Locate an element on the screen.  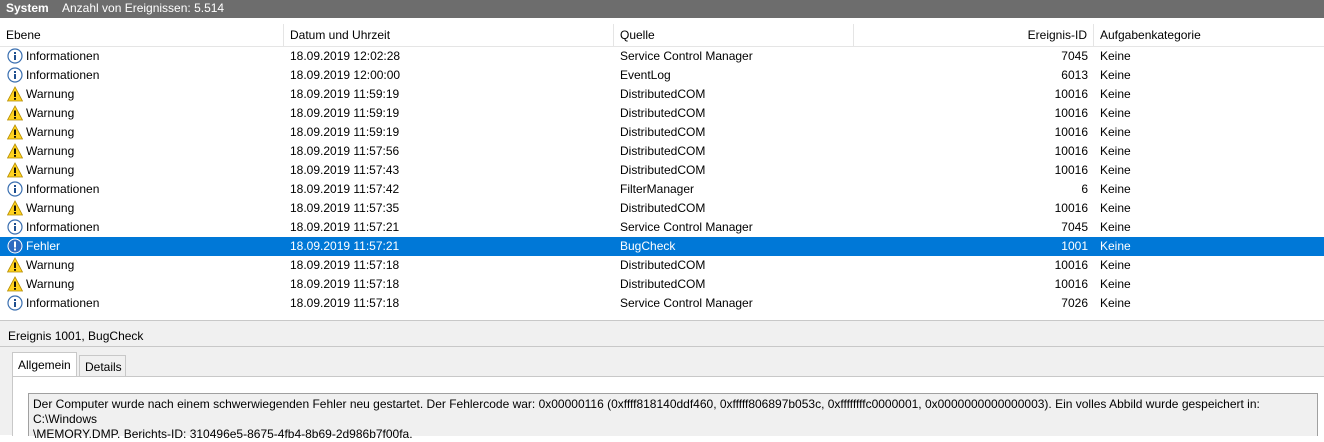
tab-allgemein: Allgemein is located at coordinates (44, 364).